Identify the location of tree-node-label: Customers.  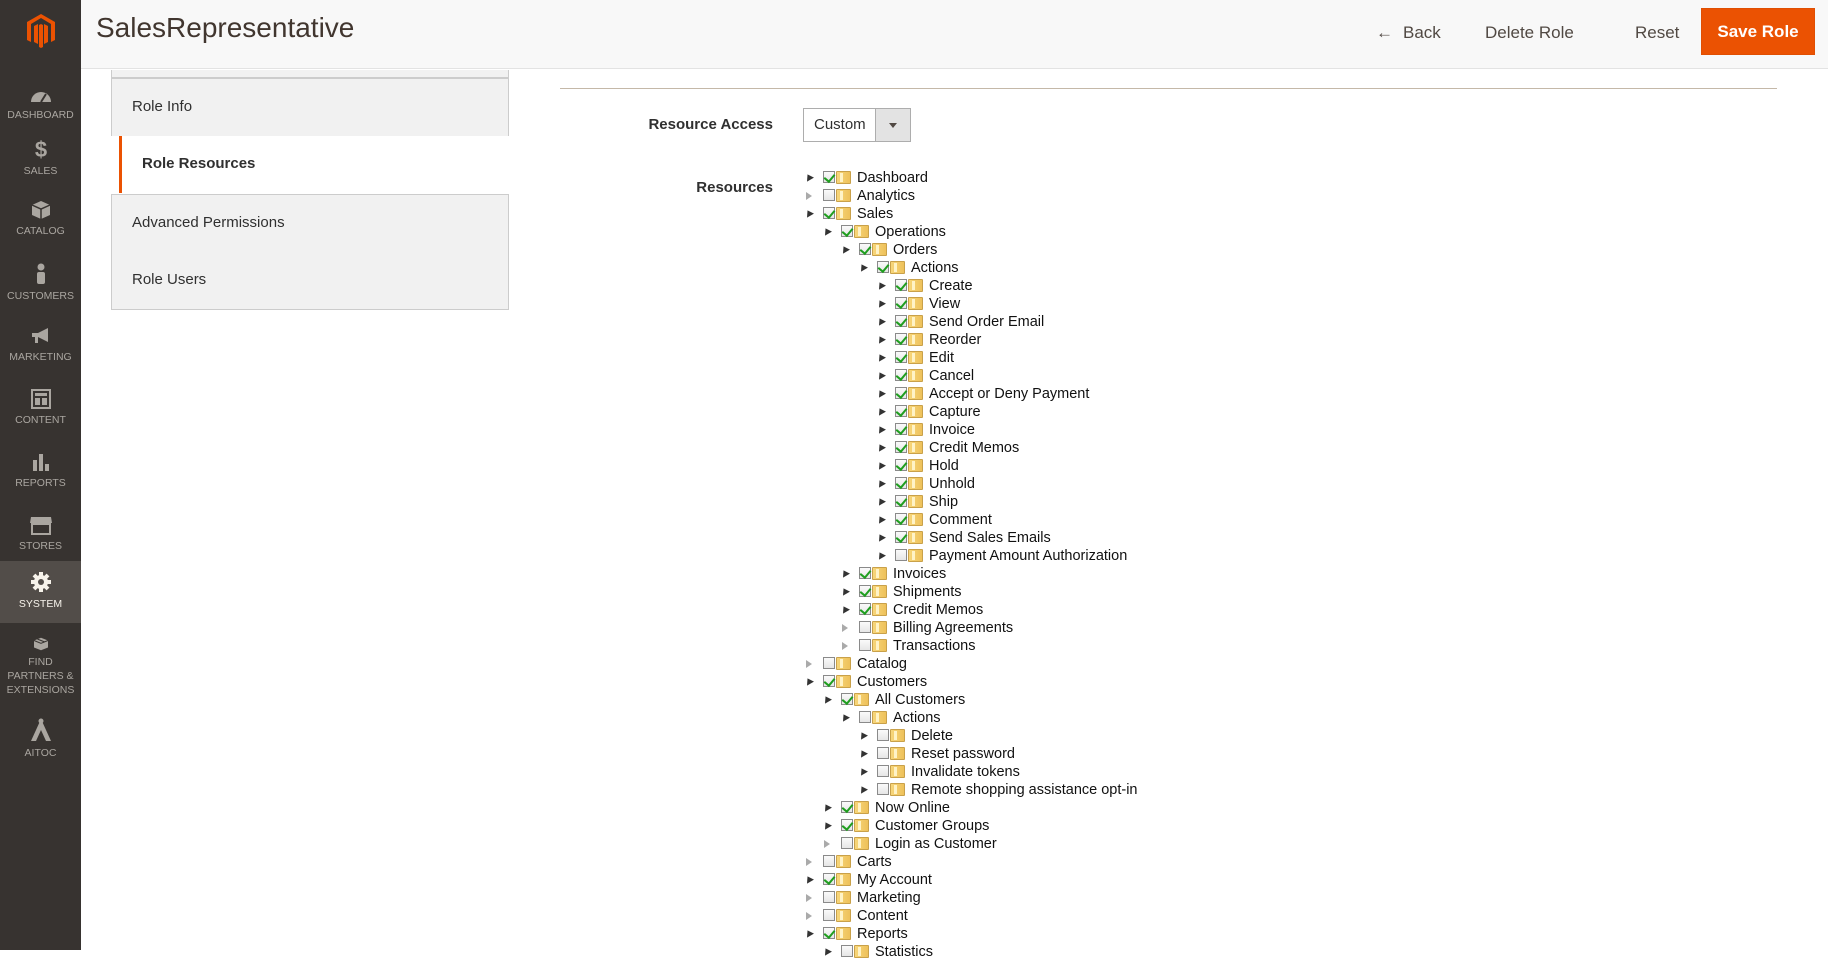
(892, 682).